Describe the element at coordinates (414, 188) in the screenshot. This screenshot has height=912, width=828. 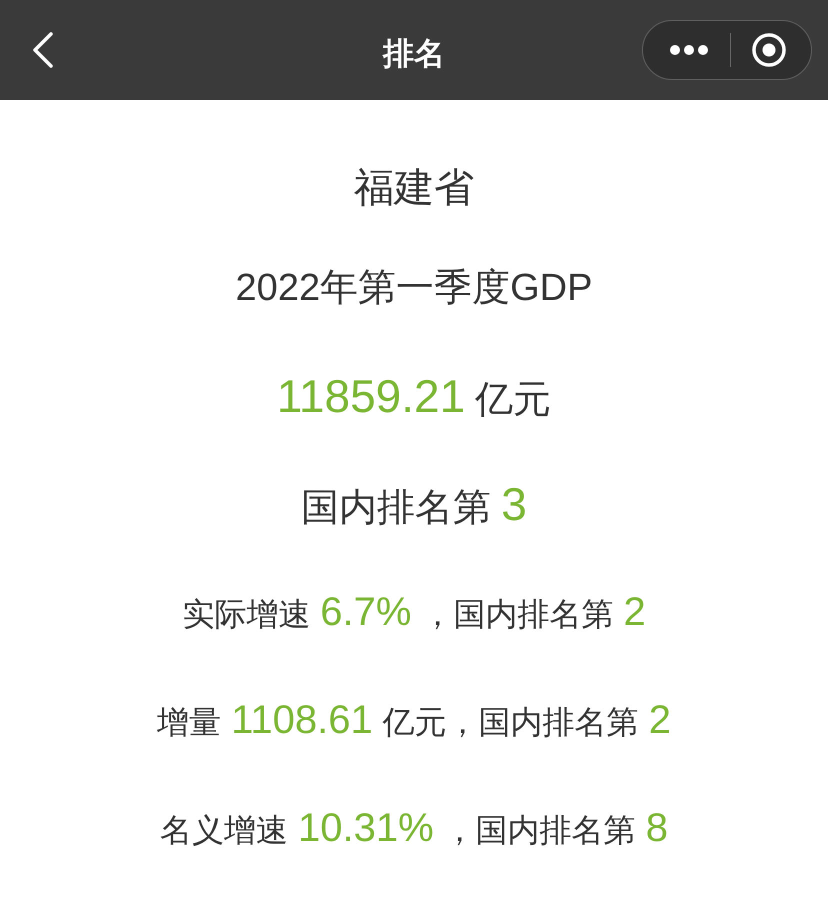
I see `label-text: 福建省` at that location.